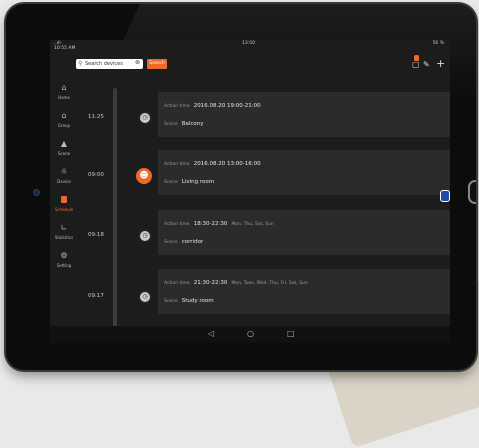 The width and height of the screenshot is (479, 448). I want to click on android-nav-bar: ◁ ○ □, so click(250, 334).